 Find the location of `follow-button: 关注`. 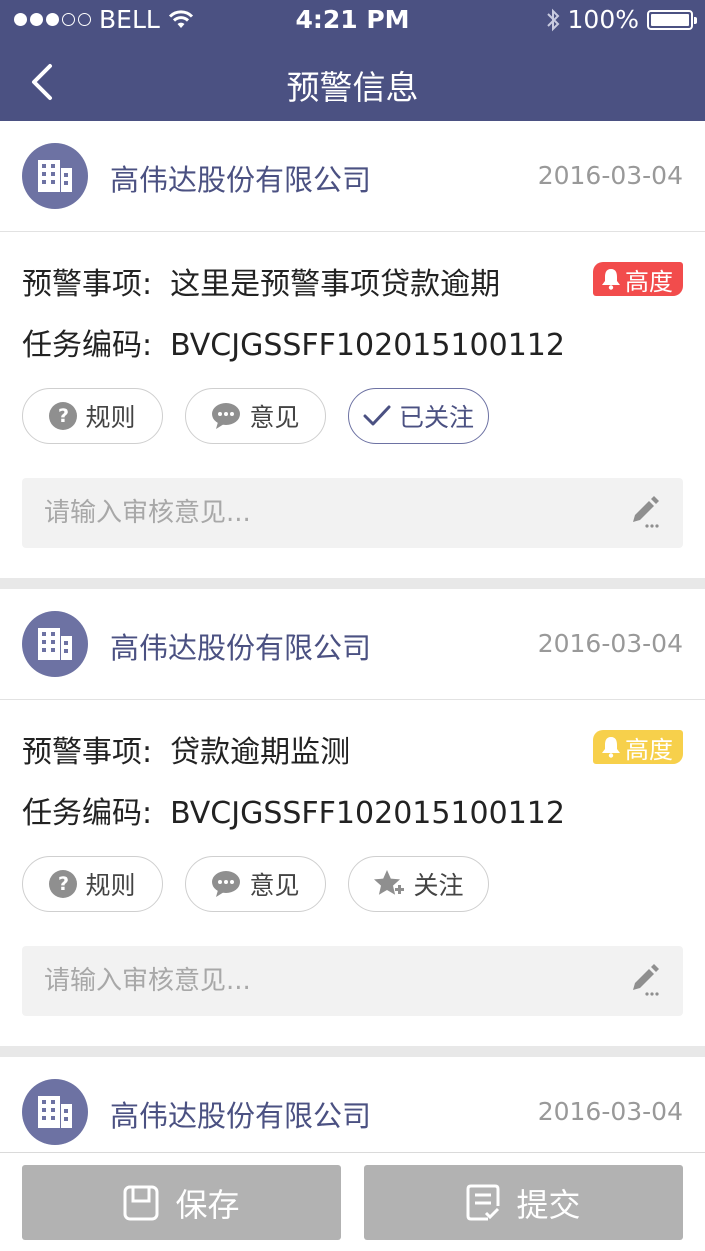

follow-button: 关注 is located at coordinates (418, 884).